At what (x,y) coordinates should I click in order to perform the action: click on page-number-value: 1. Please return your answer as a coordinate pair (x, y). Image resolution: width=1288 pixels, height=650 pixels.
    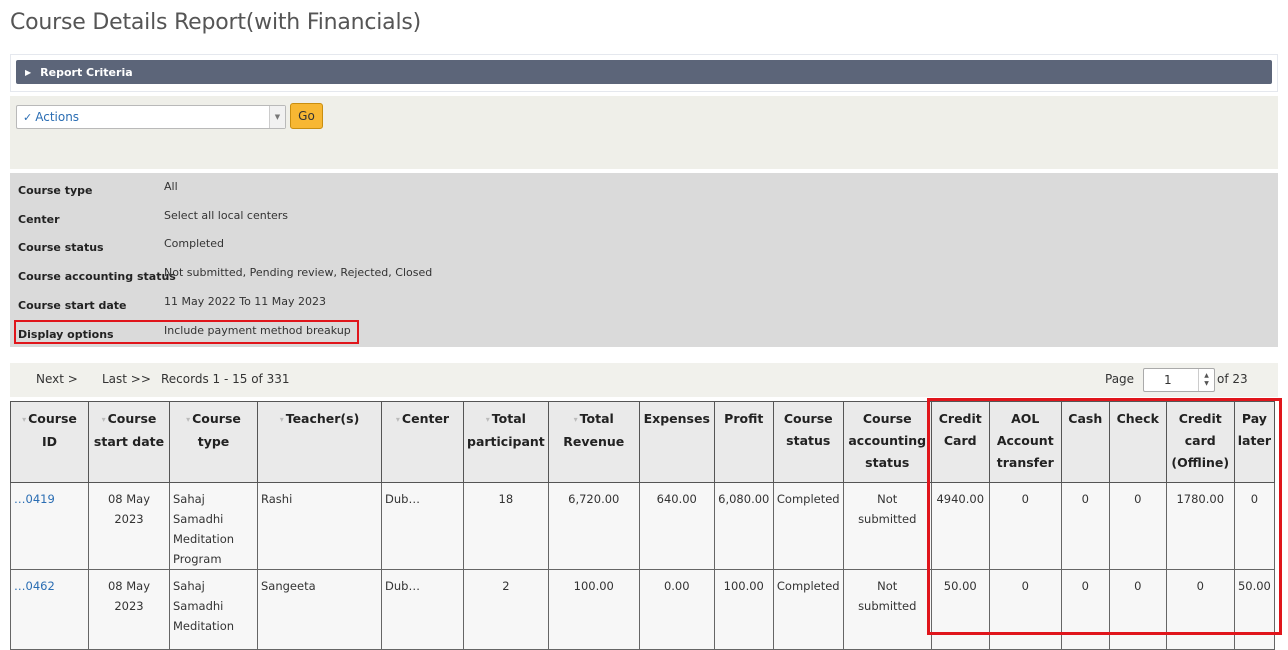
    Looking at the image, I should click on (1168, 380).